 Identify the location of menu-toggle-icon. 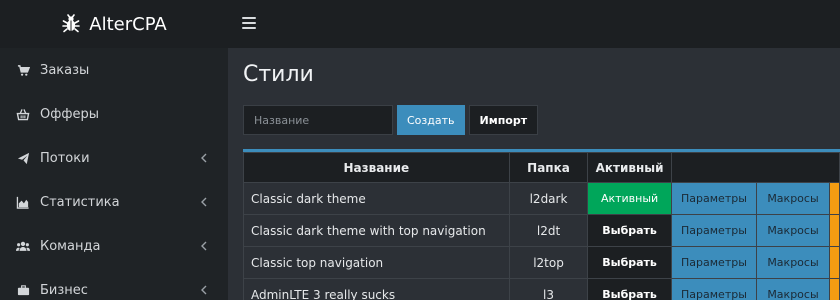
(249, 23).